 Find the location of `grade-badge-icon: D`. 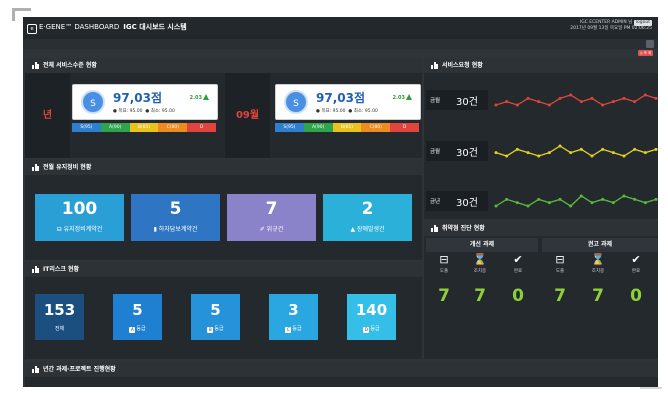

grade-badge-icon: D is located at coordinates (366, 330).